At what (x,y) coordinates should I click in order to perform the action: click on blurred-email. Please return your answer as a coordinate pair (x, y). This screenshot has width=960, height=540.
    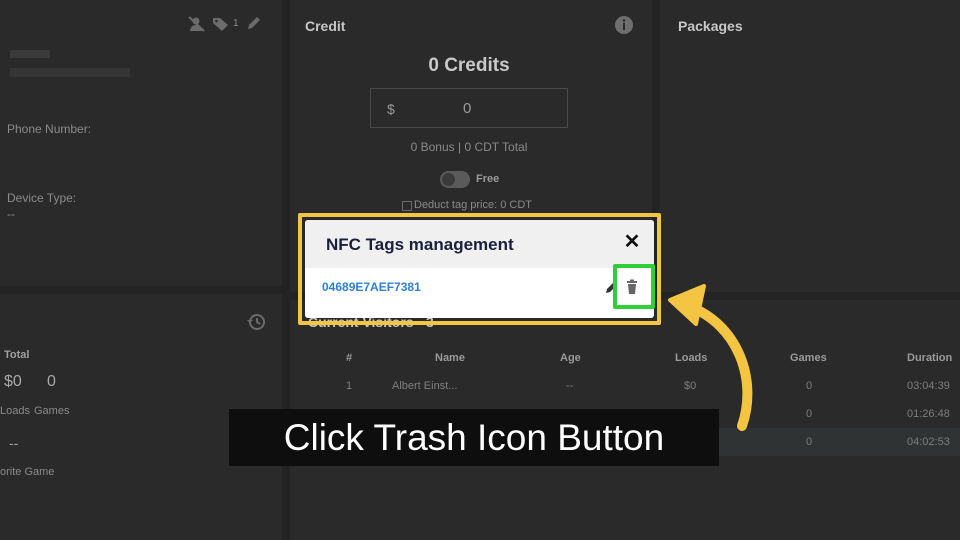
    Looking at the image, I should click on (70, 72).